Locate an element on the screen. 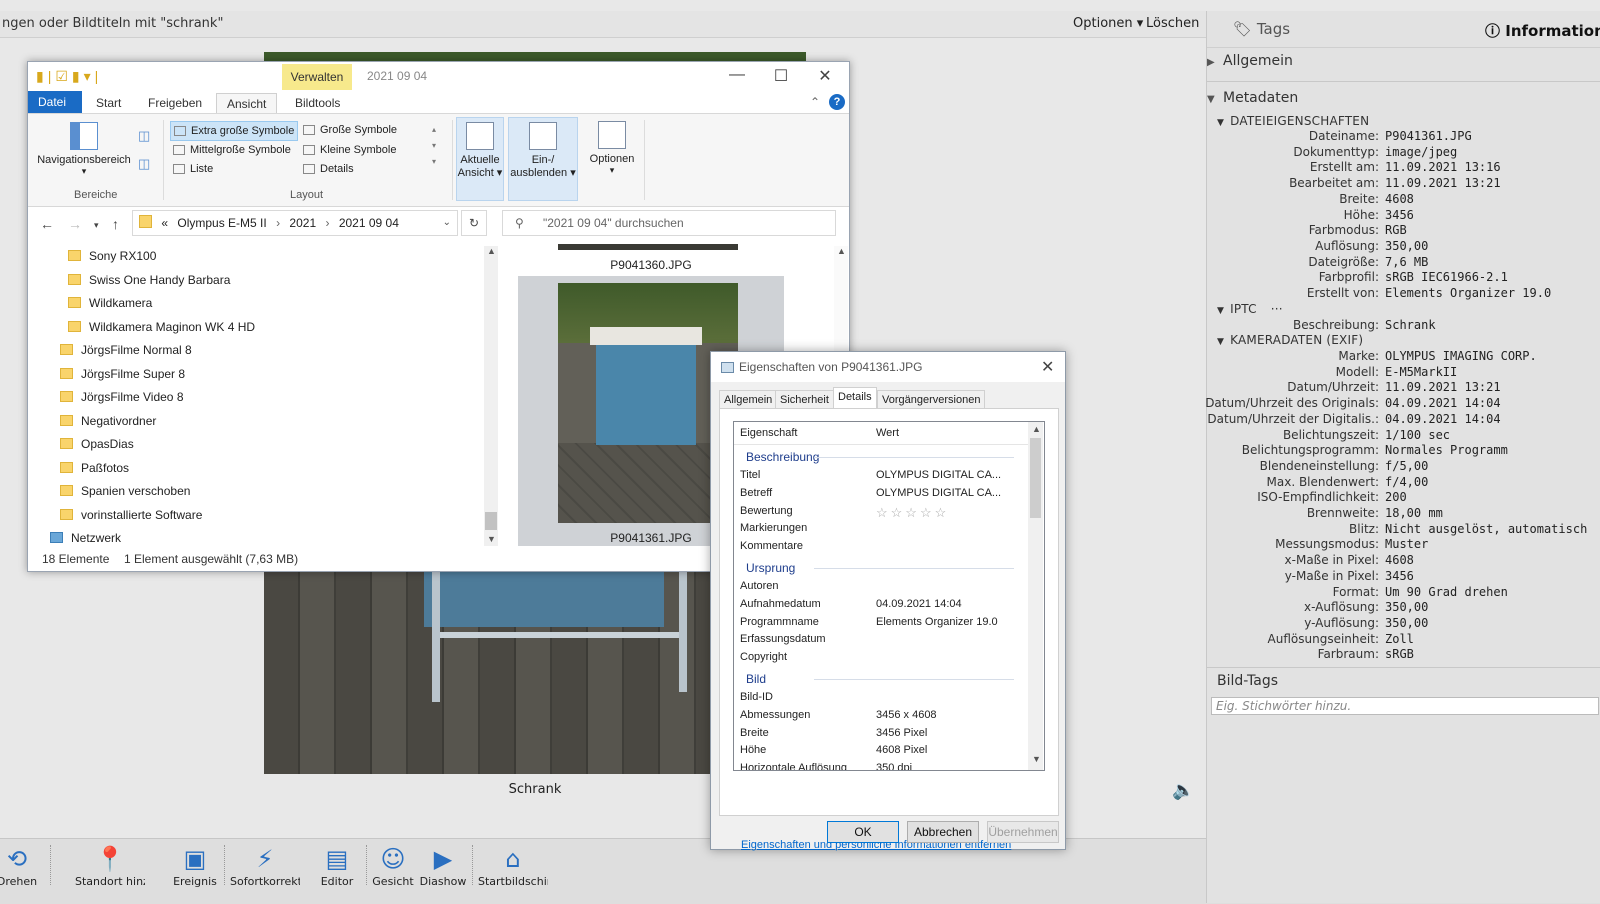  file-properties-header: ▼ DATEIEIGENSCHAFTEN is located at coordinates (1293, 121).